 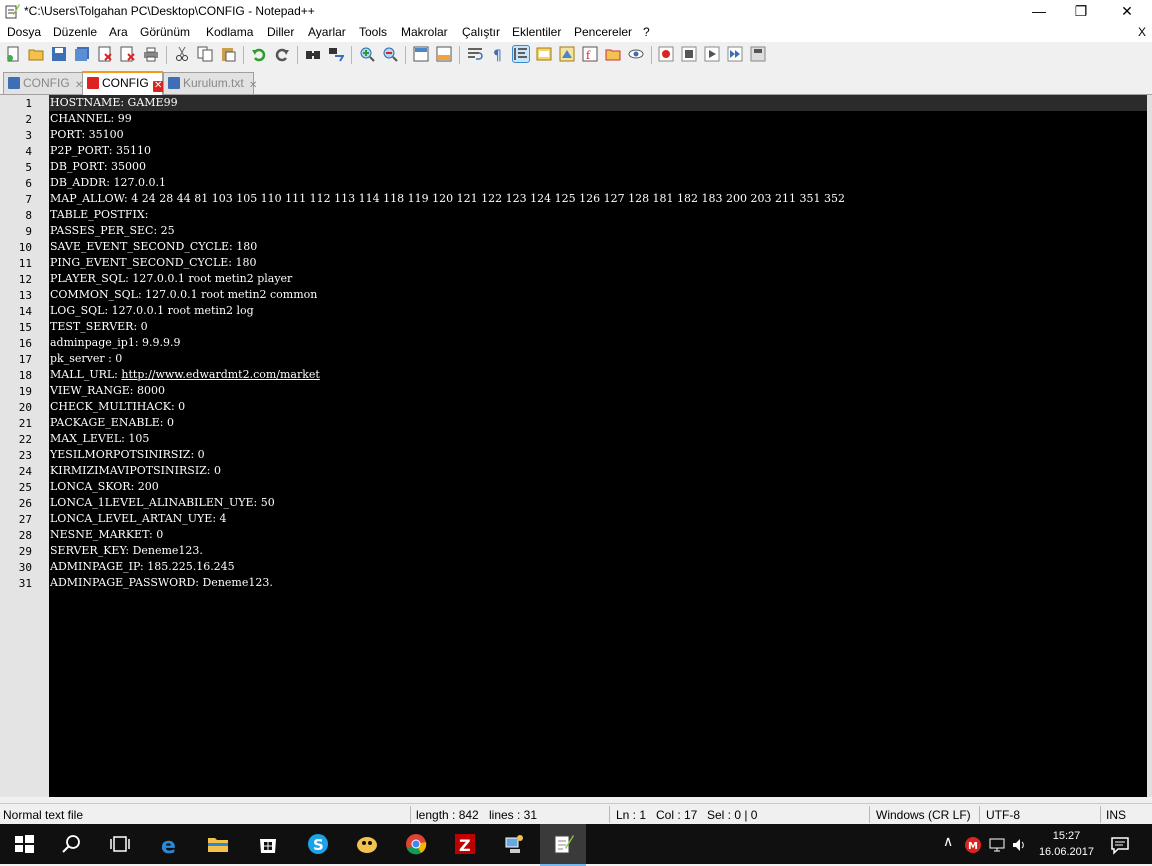 What do you see at coordinates (758, 54) in the screenshot?
I see `save-macro-icon` at bounding box center [758, 54].